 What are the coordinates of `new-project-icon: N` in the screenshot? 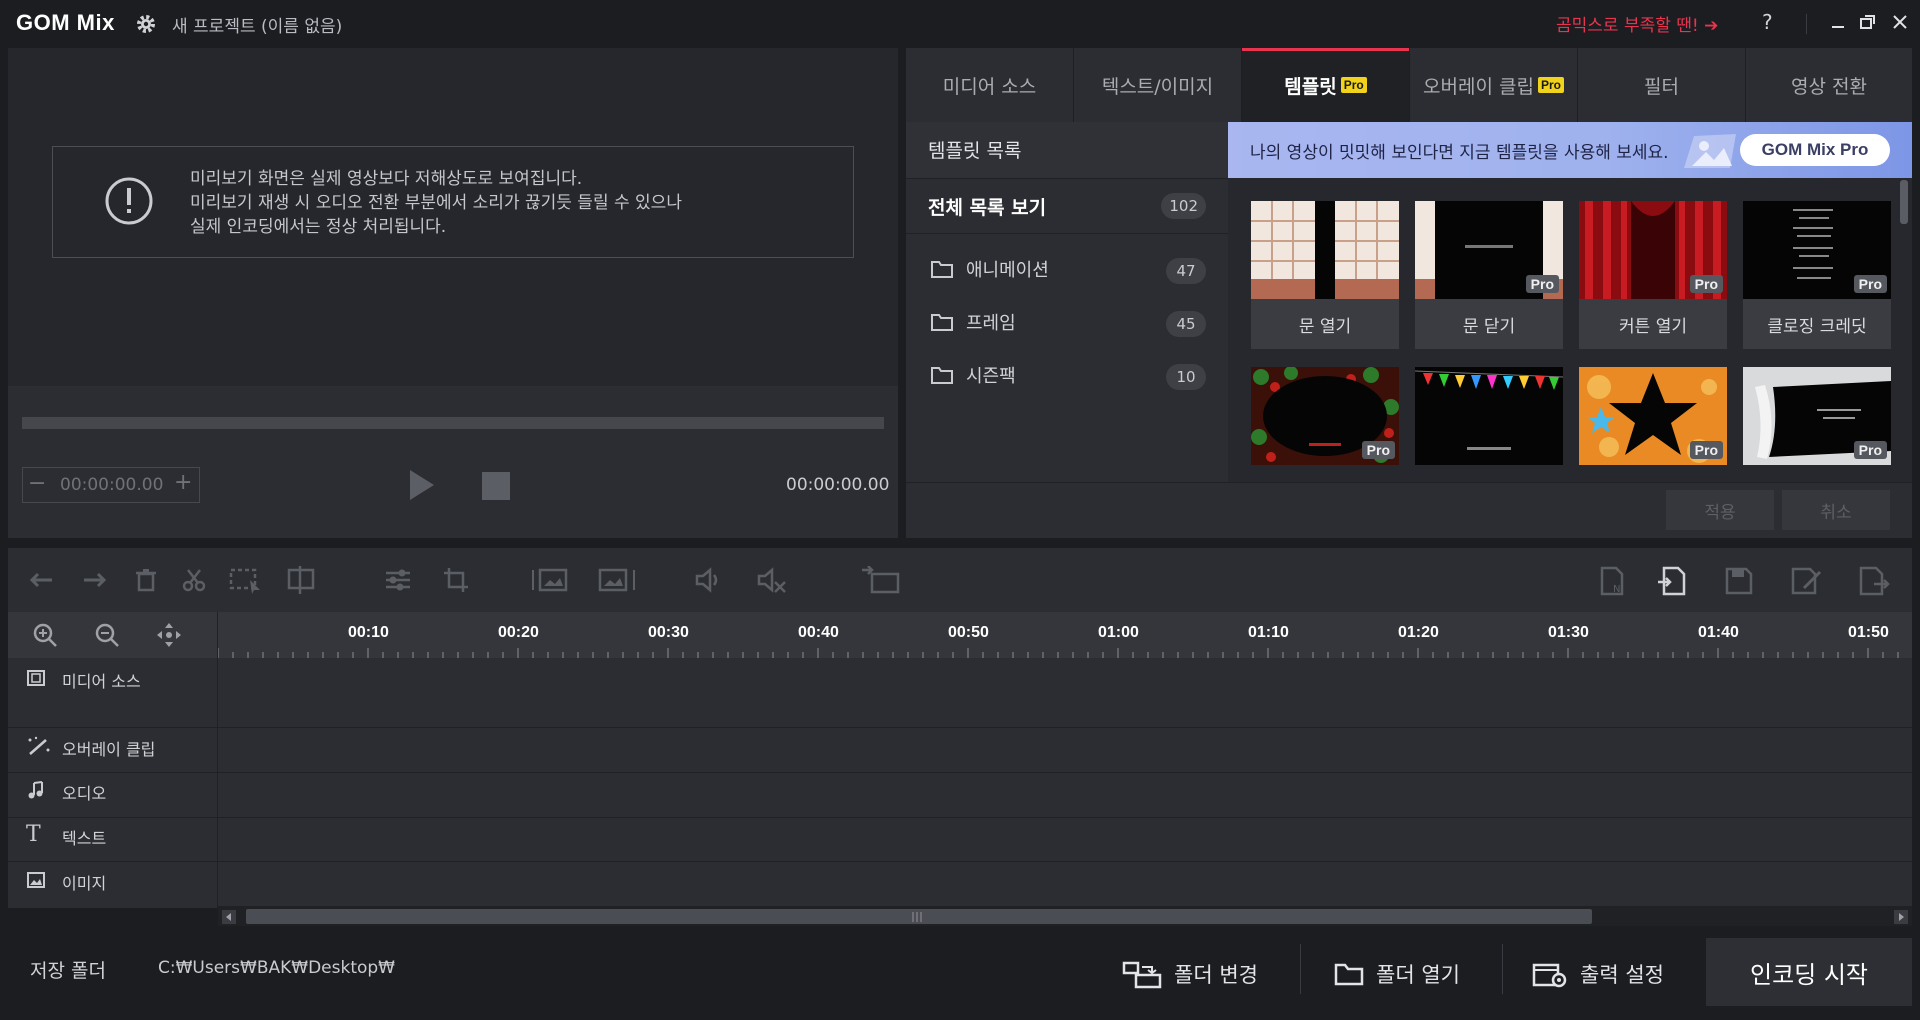 It's located at (1613, 581).